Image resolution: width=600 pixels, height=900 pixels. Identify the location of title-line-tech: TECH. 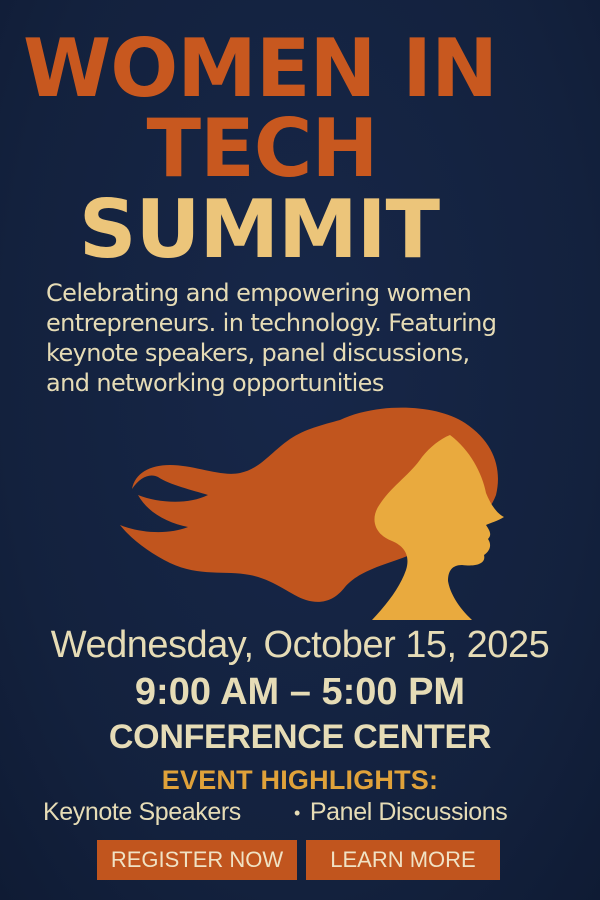
(262, 148).